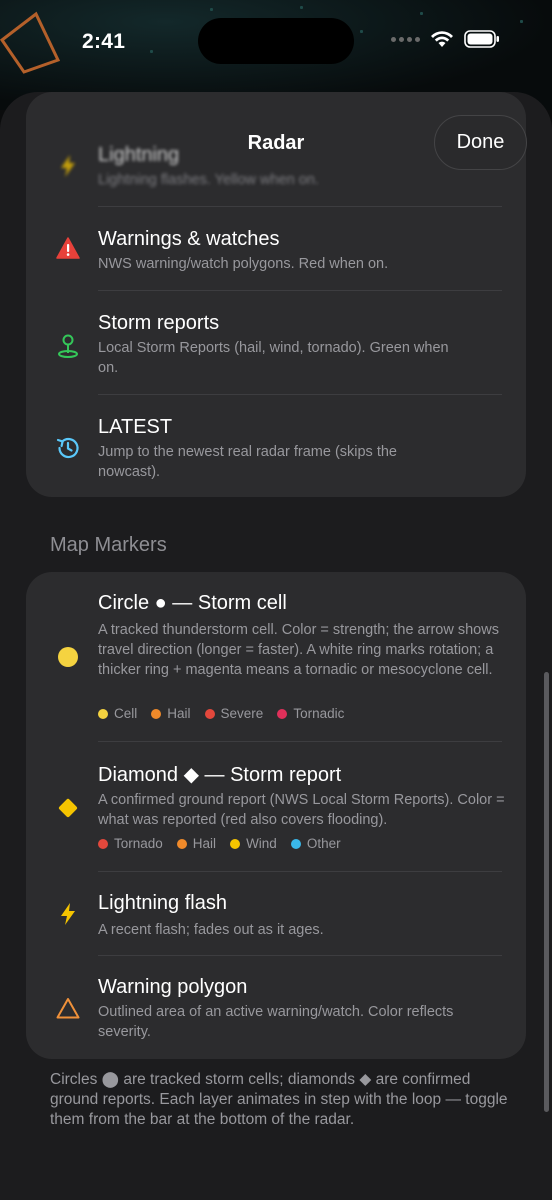 This screenshot has height=1200, width=552. What do you see at coordinates (442, 39) in the screenshot?
I see `wifi-icon` at bounding box center [442, 39].